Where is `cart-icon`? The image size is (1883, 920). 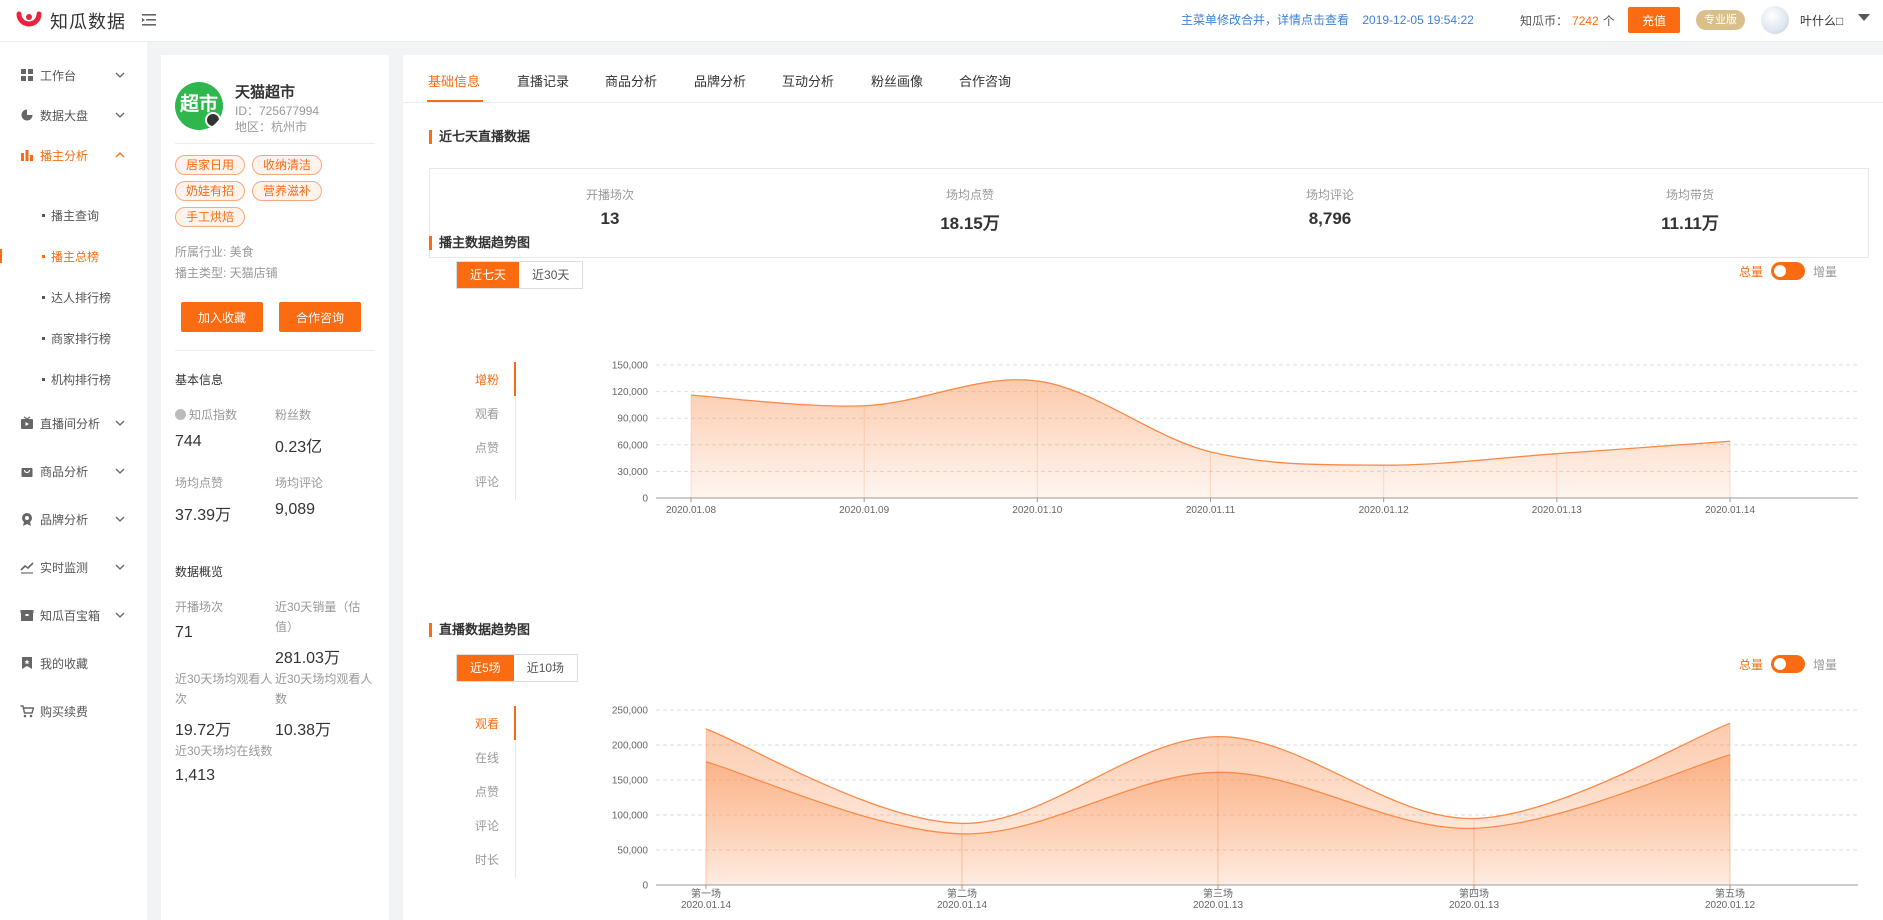 cart-icon is located at coordinates (27, 711).